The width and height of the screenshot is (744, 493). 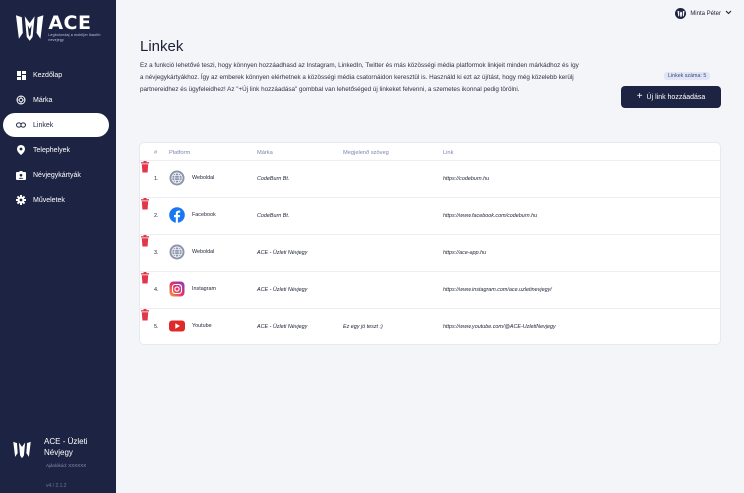 I want to click on sidebar-item-marka: Márka, so click(x=58, y=100).